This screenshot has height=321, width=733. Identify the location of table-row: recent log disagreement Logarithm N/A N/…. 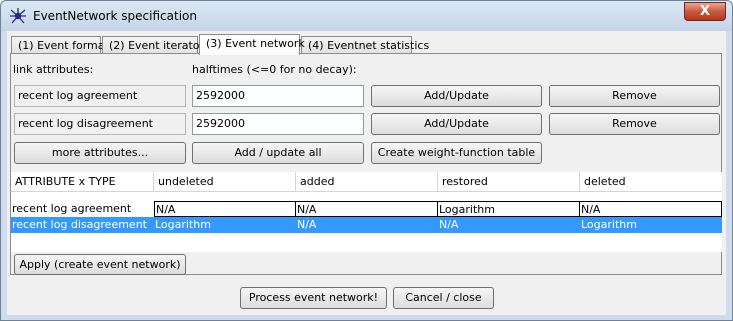
(366, 225).